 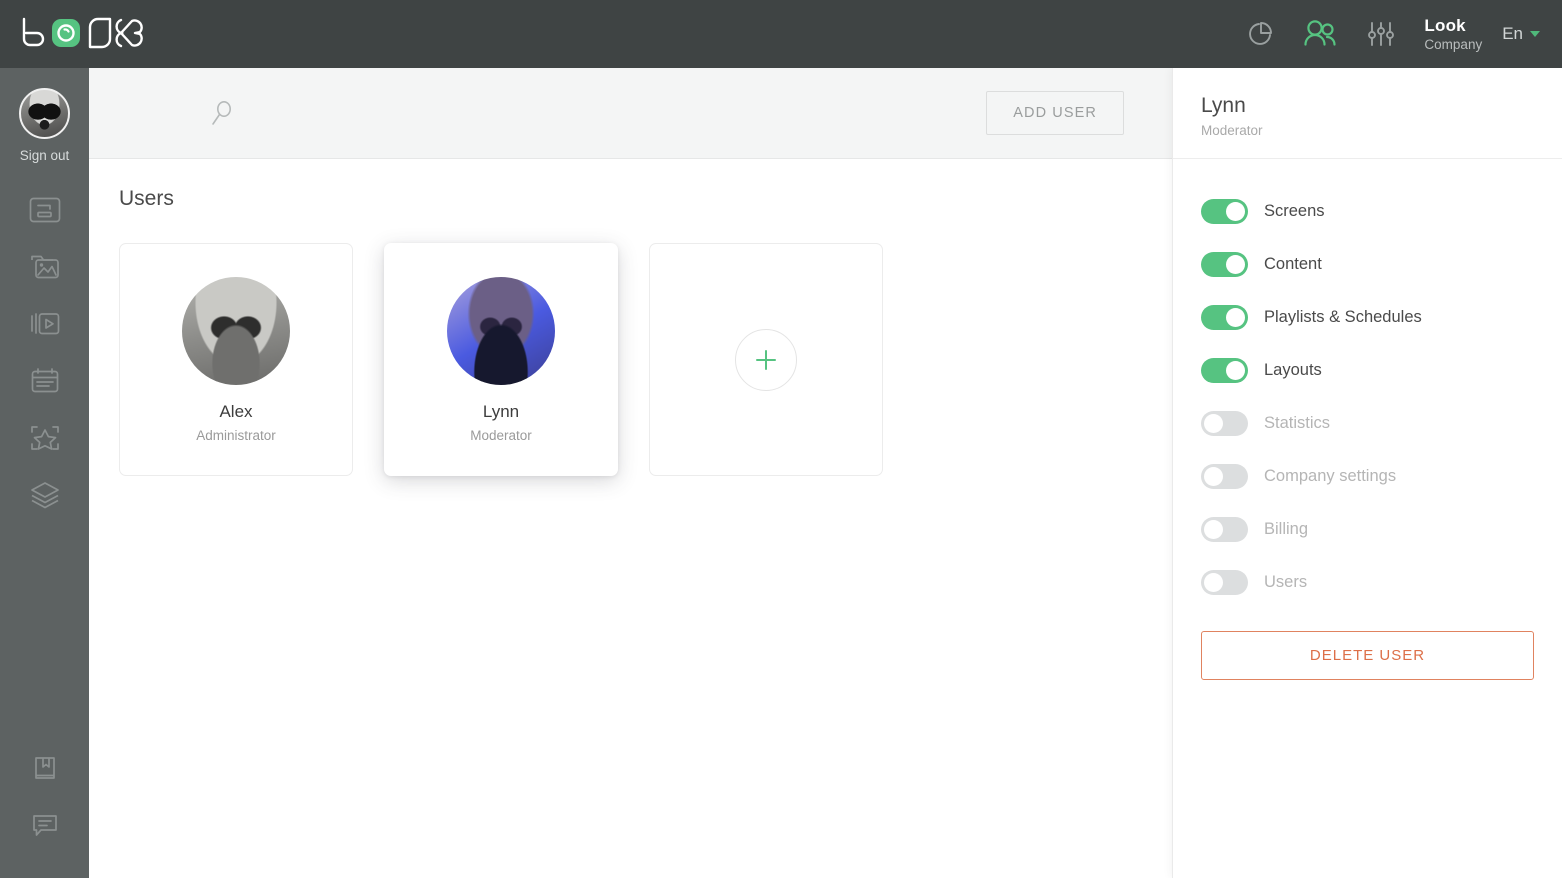 What do you see at coordinates (1224, 582) in the screenshot?
I see `toggle-users` at bounding box center [1224, 582].